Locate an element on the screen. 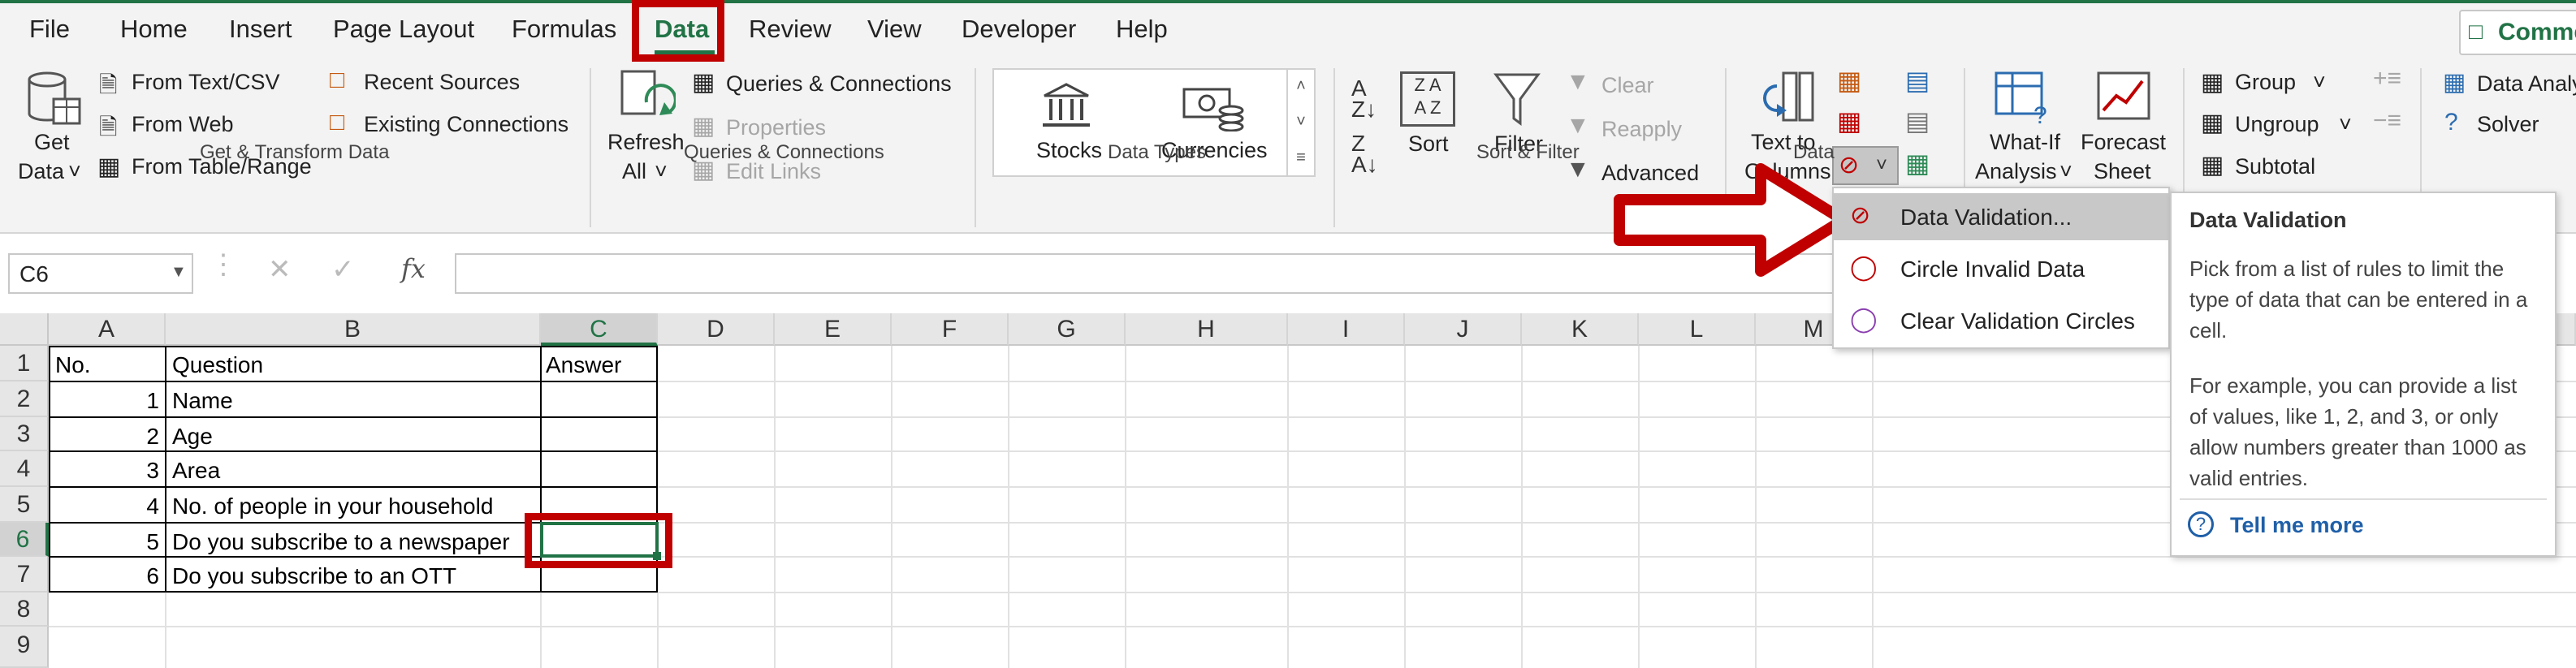 The height and width of the screenshot is (668, 2576). queries-connections-button: Queries & Connections is located at coordinates (839, 84).